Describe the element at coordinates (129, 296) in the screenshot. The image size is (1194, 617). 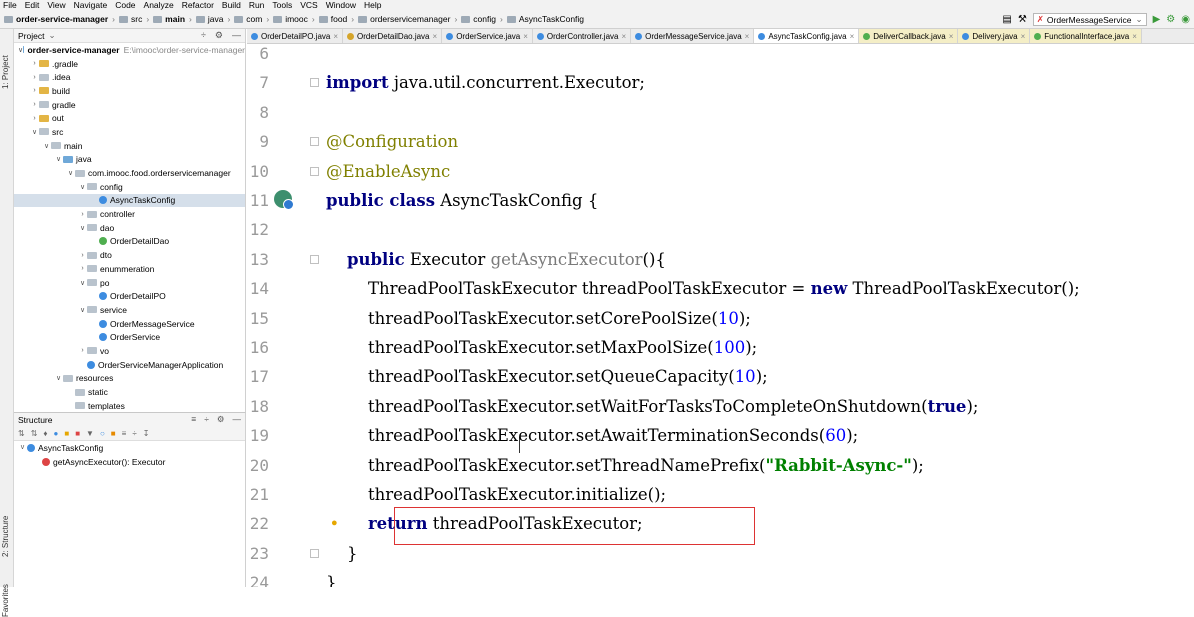
I see `tree-item: OrderDetailPO` at that location.